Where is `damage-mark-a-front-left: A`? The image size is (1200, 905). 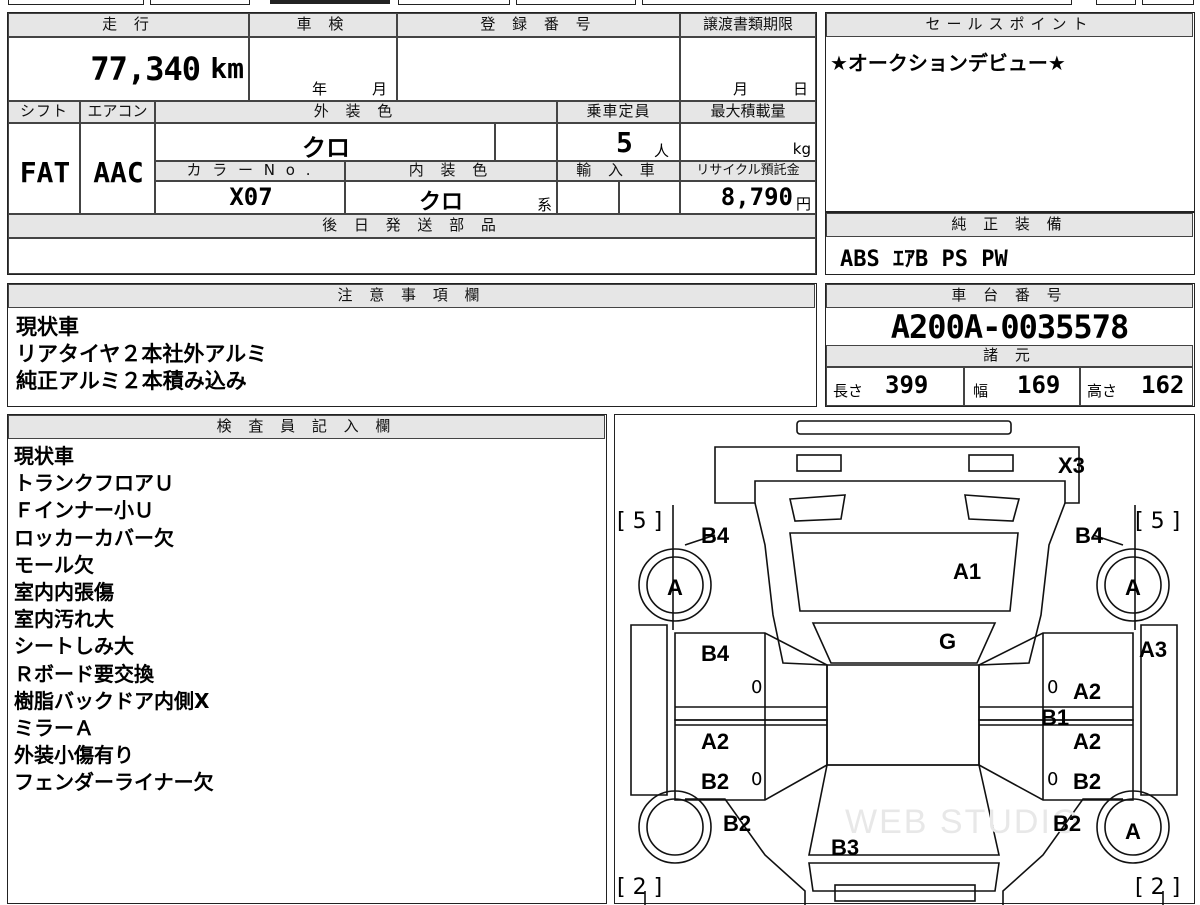 damage-mark-a-front-left: A is located at coordinates (675, 587).